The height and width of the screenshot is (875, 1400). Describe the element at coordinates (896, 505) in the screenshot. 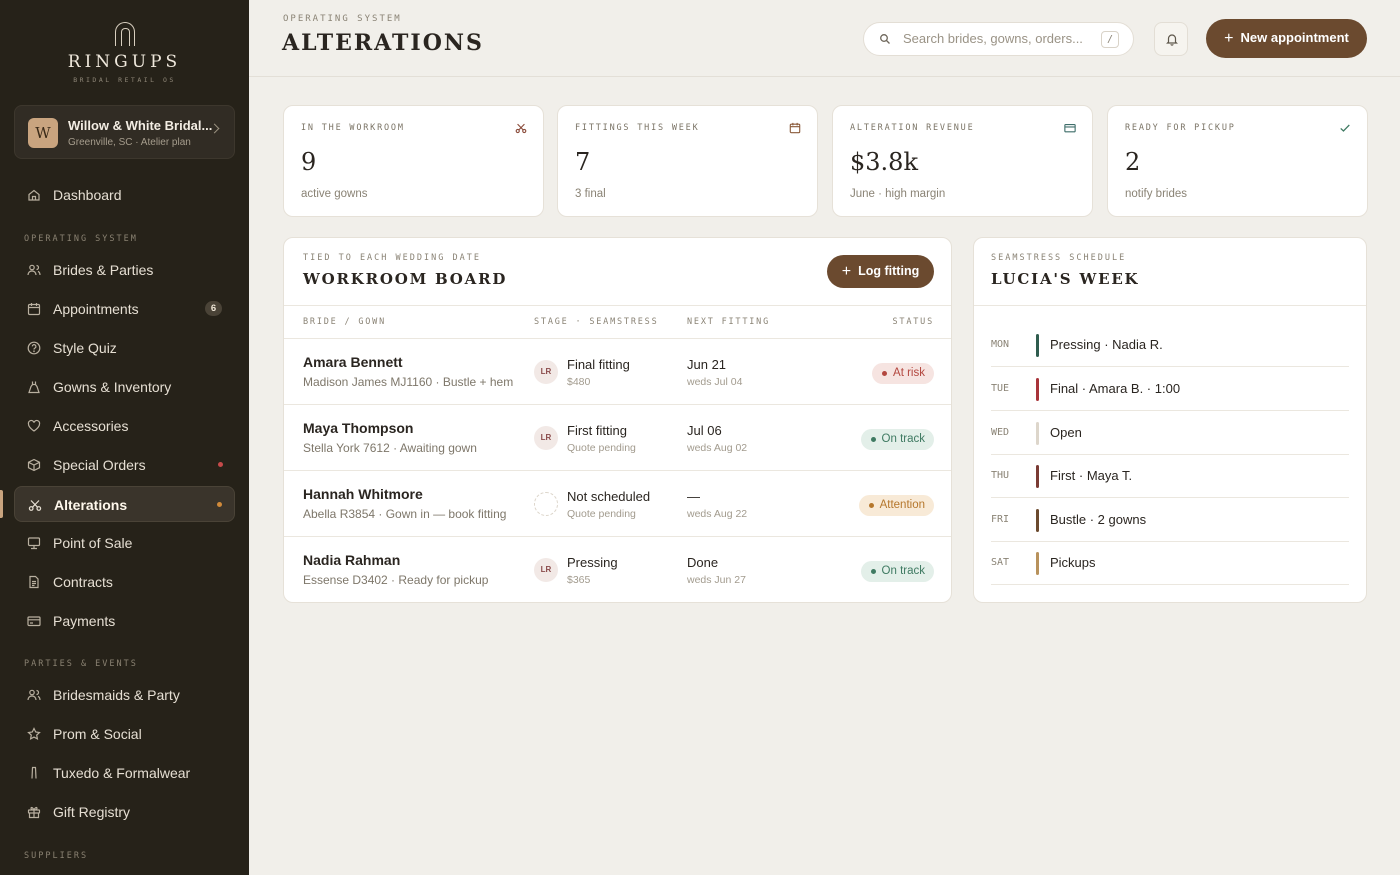

I see `status-badge: Attention` at that location.